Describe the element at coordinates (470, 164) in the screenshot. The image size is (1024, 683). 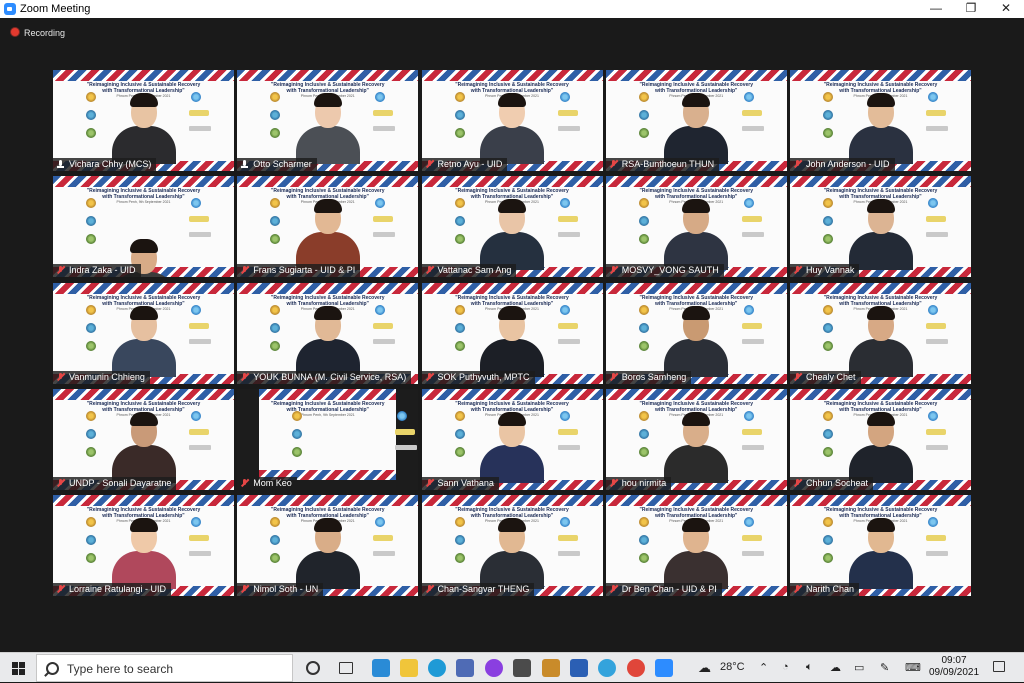
I see `participant-name: Retno Ayu - UID` at that location.